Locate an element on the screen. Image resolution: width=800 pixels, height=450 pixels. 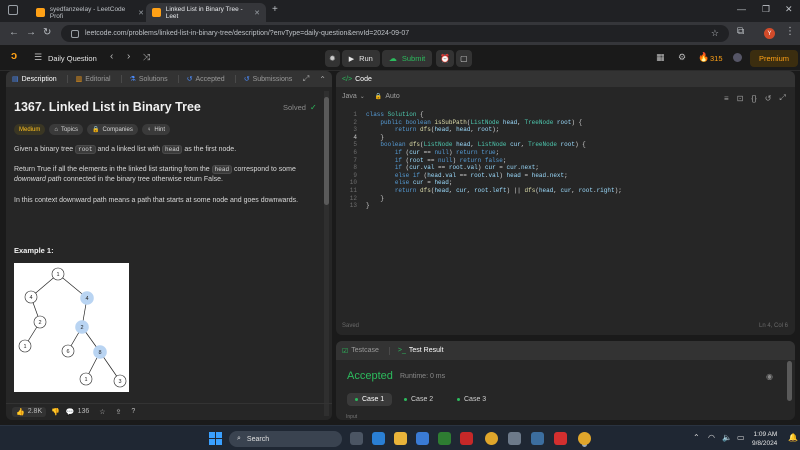
problem-list-icon: ☰ is located at coordinates (38, 57).